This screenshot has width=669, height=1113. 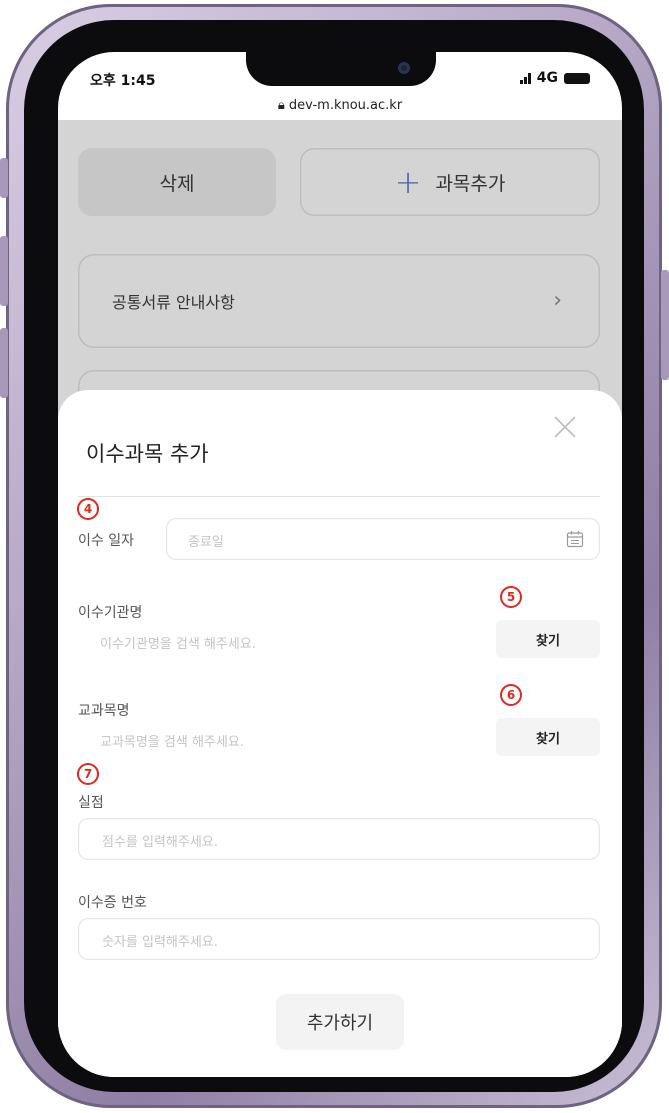 I want to click on completion-date-label: 이수 일자, so click(x=106, y=541).